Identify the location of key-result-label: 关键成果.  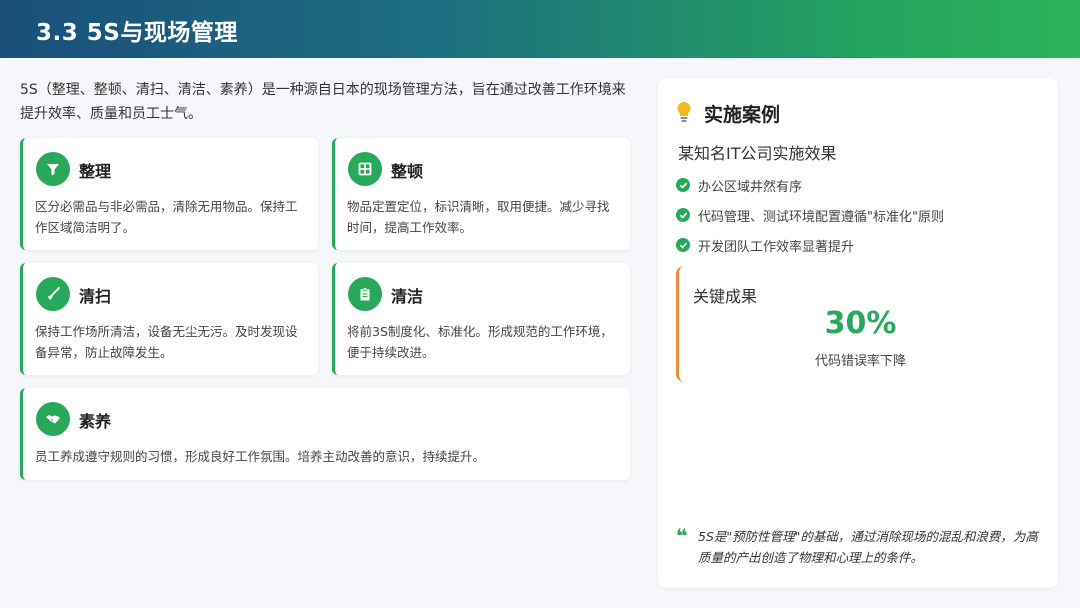
(725, 296).